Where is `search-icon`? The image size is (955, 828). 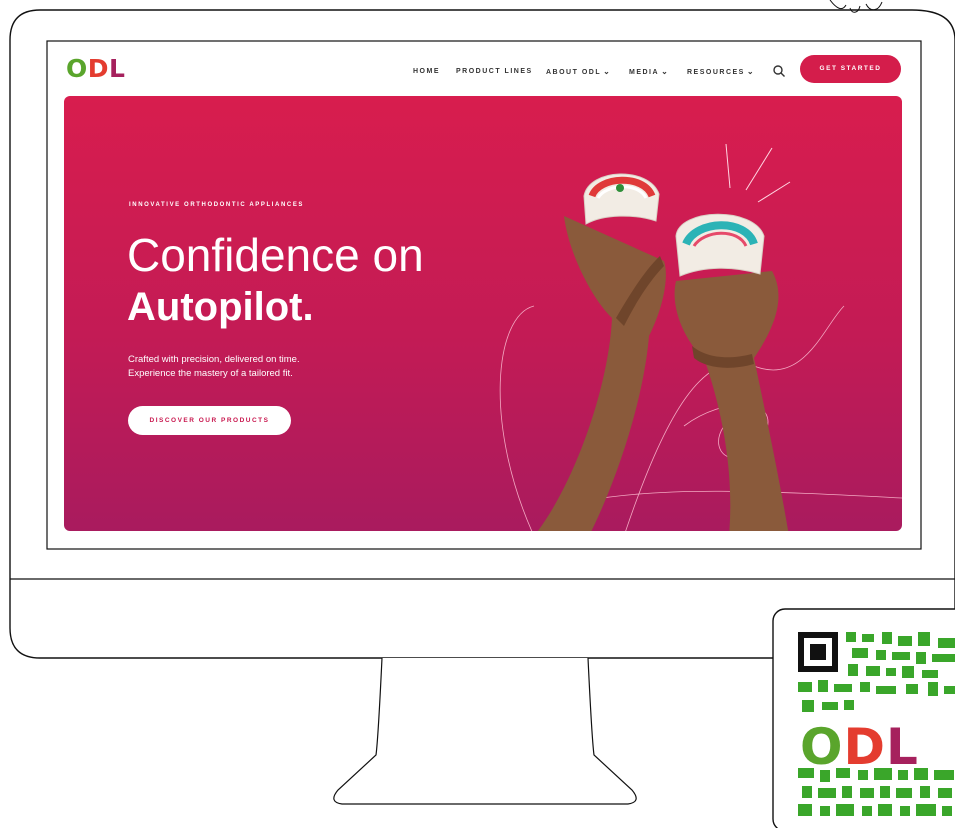 search-icon is located at coordinates (779, 71).